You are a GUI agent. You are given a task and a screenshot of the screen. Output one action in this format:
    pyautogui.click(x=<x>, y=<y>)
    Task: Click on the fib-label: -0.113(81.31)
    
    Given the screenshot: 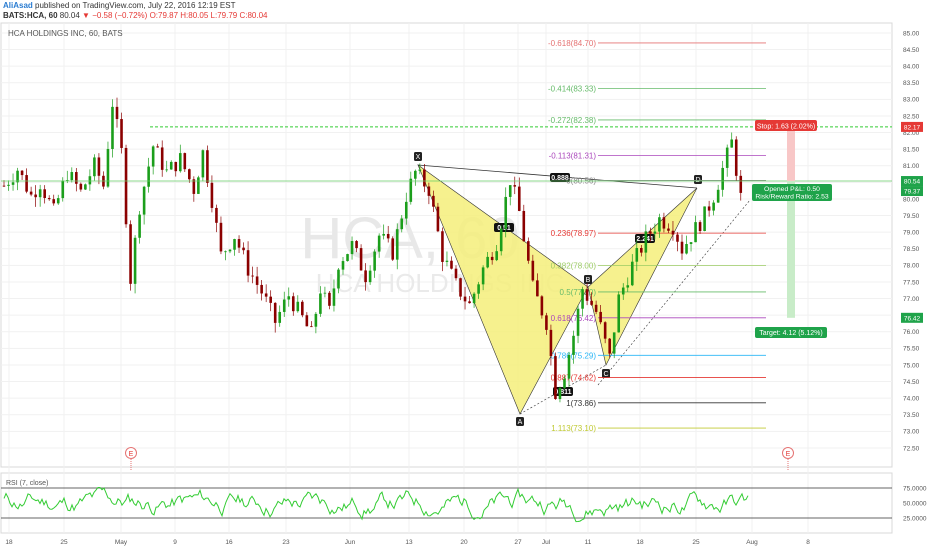 What is the action you would take?
    pyautogui.click(x=573, y=155)
    